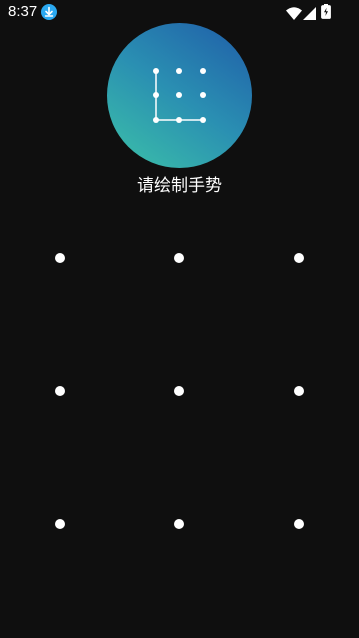 The height and width of the screenshot is (638, 359). What do you see at coordinates (326, 13) in the screenshot?
I see `battery-charging-icon` at bounding box center [326, 13].